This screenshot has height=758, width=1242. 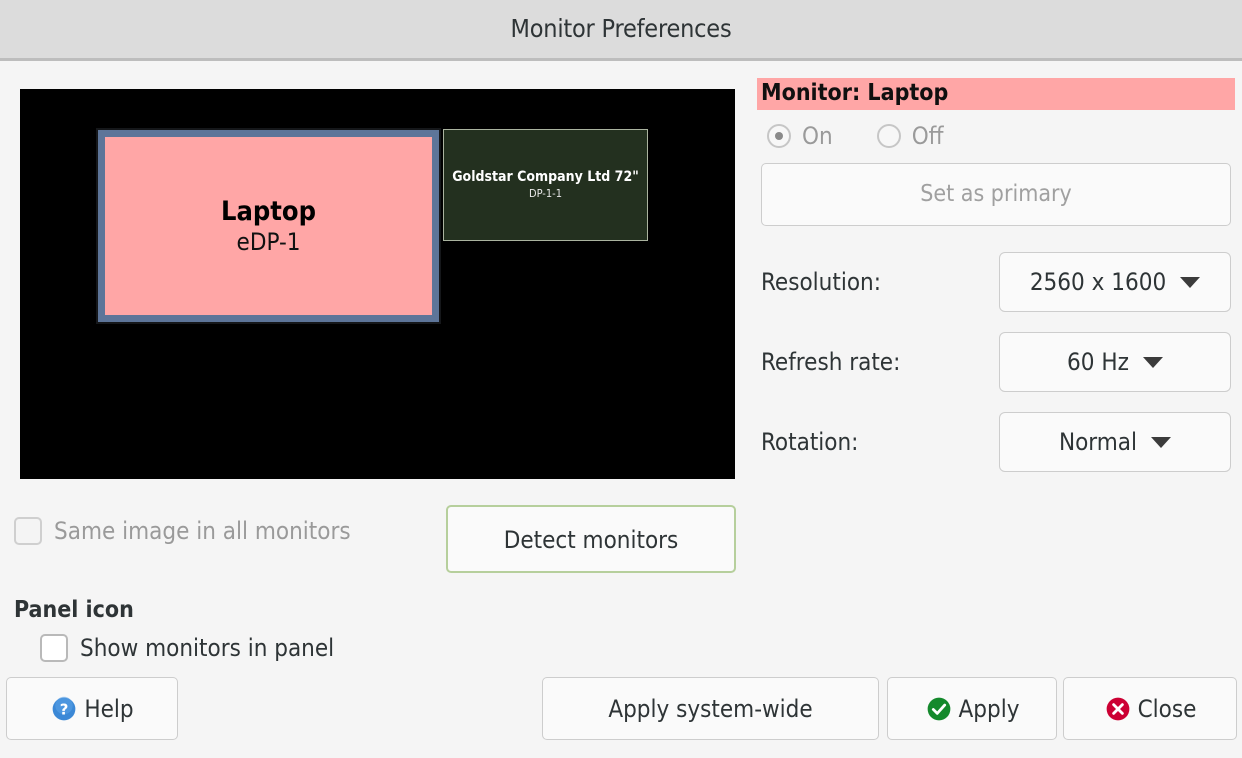 I want to click on radio-on-label: On, so click(x=817, y=136).